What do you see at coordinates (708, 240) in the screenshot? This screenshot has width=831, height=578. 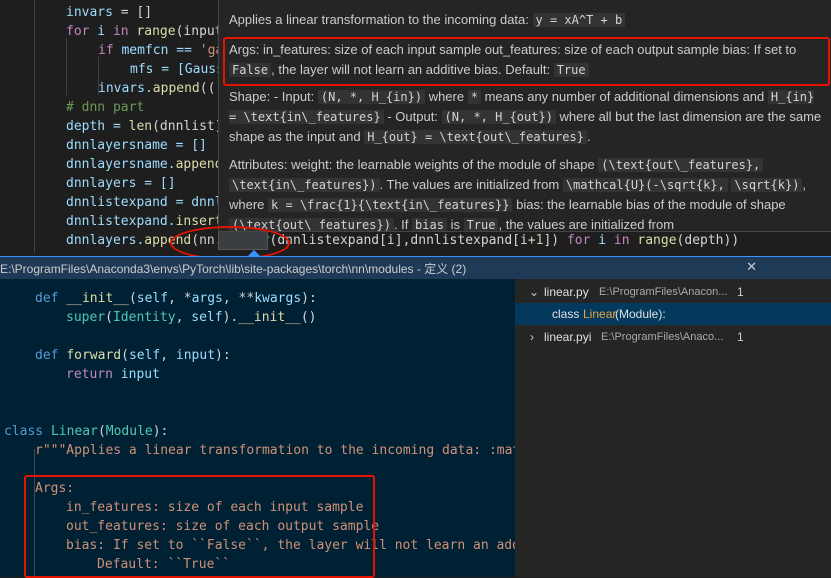 I see `code-token: (depth))` at bounding box center [708, 240].